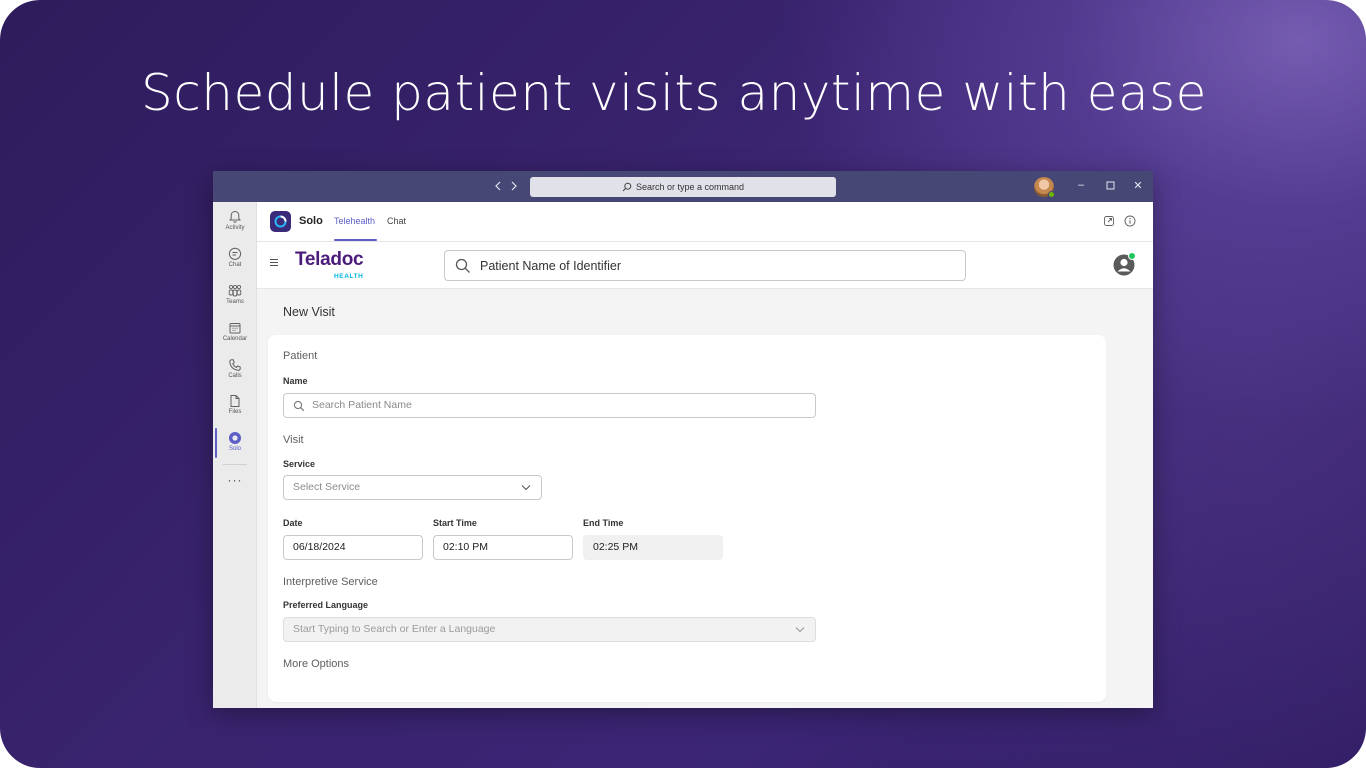 The height and width of the screenshot is (768, 1366). What do you see at coordinates (514, 186) in the screenshot?
I see `forward-arrow-icon` at bounding box center [514, 186].